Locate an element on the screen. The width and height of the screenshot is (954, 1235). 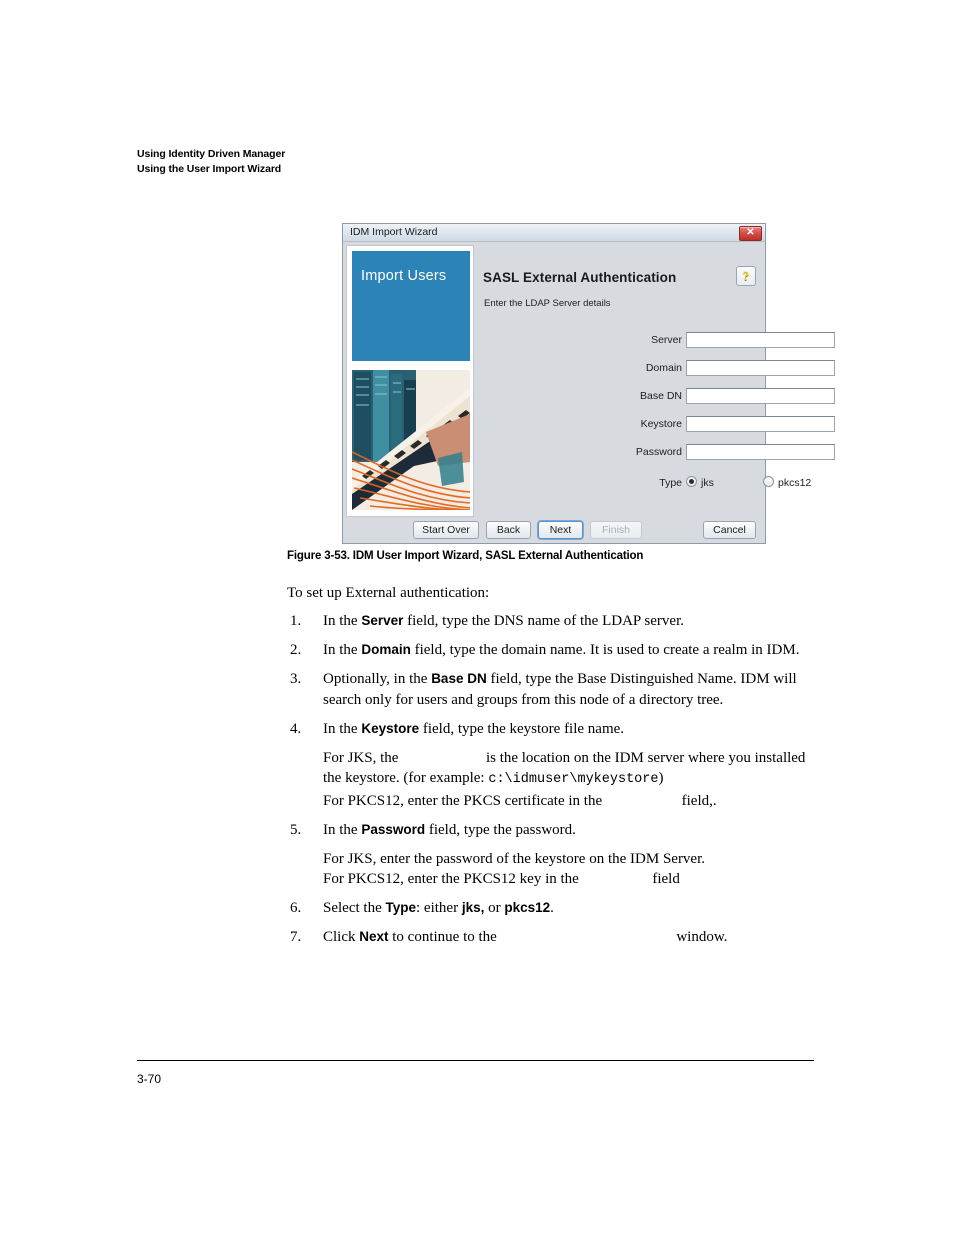
field-row-base-dn: Base DN is located at coordinates (656, 396).